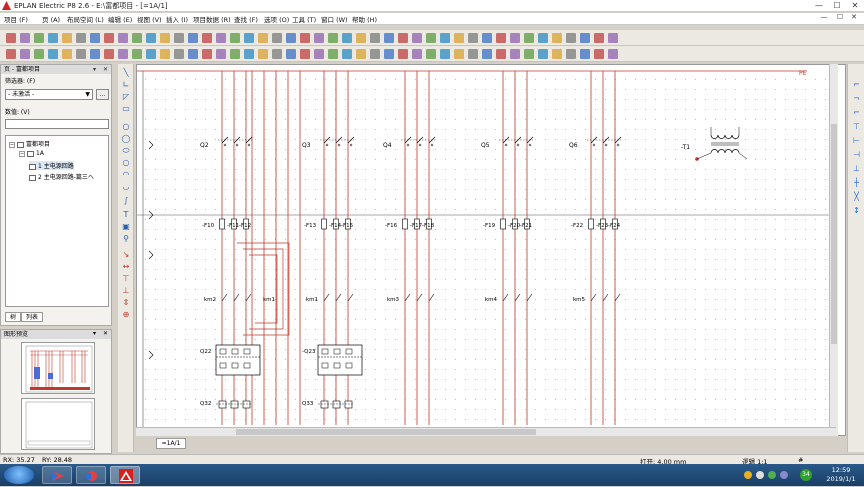 This screenshot has height=487, width=864. What do you see at coordinates (334, 19) in the screenshot?
I see `menu-window: 窗口 (W)` at bounding box center [334, 19].